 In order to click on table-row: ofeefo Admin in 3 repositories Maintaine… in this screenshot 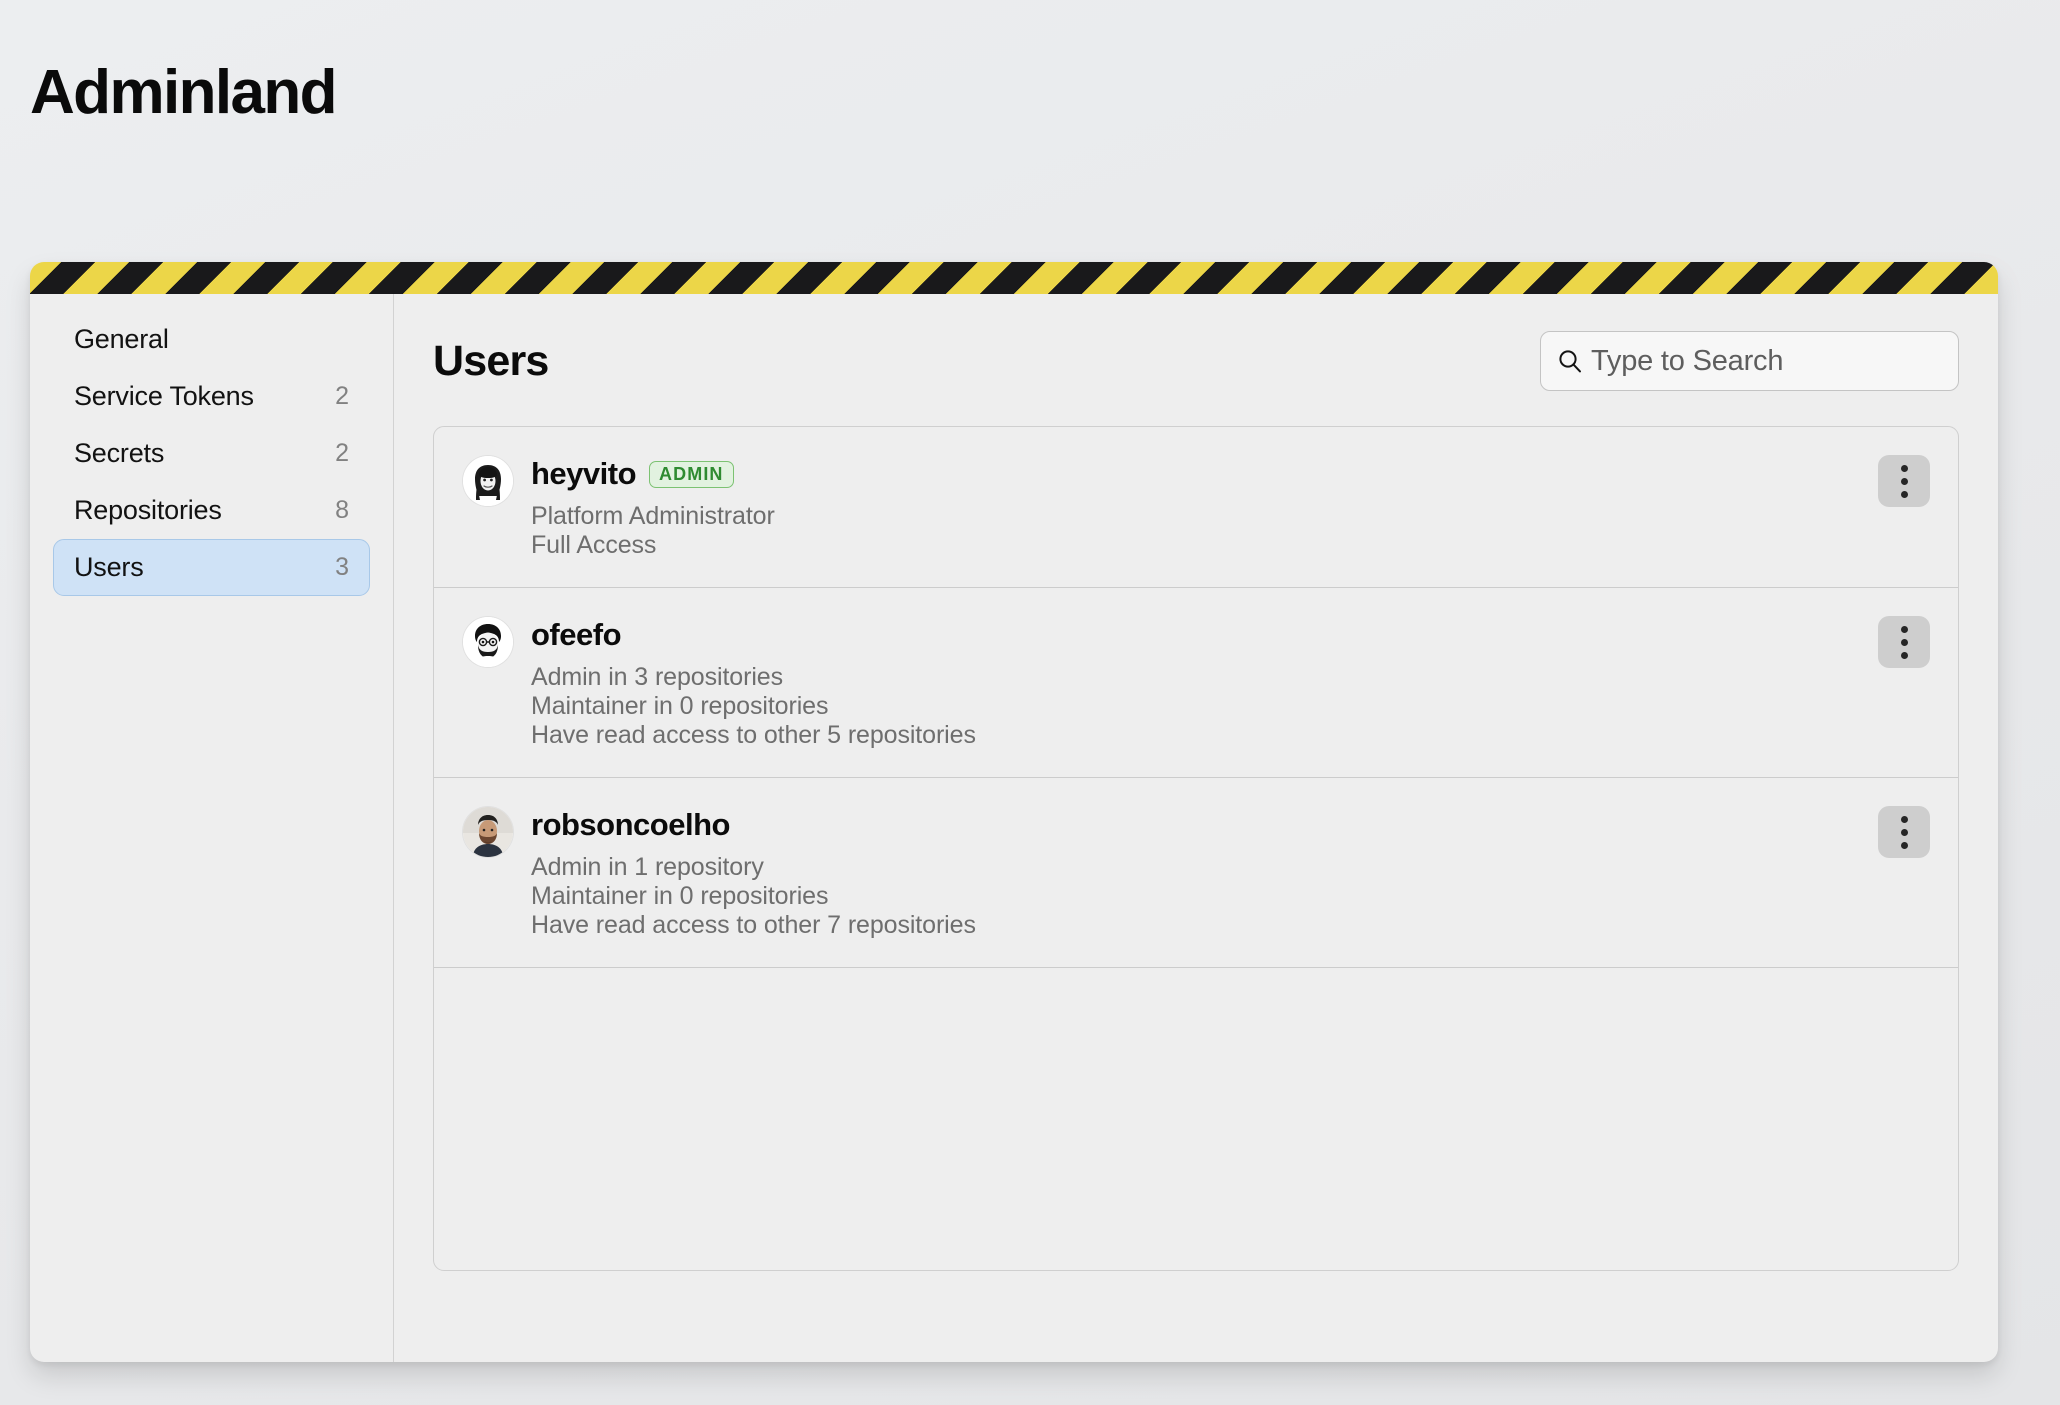, I will do `click(1196, 683)`.